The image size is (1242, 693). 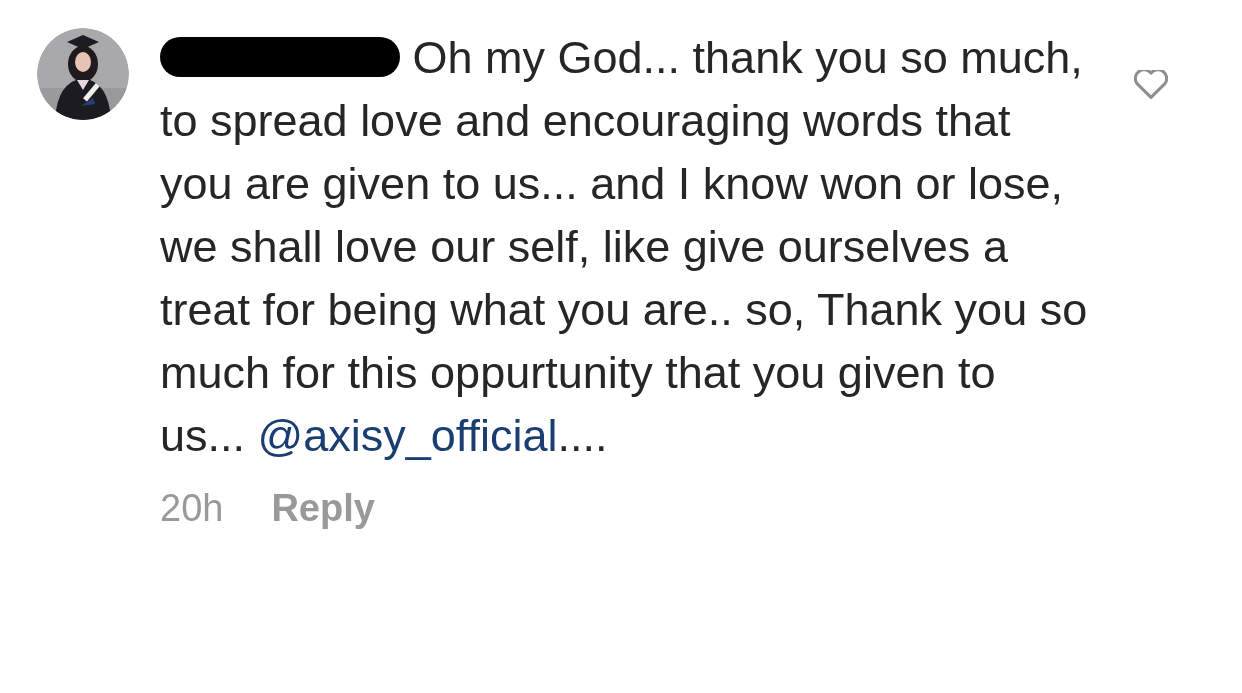 I want to click on heart-icon, so click(x=1151, y=85).